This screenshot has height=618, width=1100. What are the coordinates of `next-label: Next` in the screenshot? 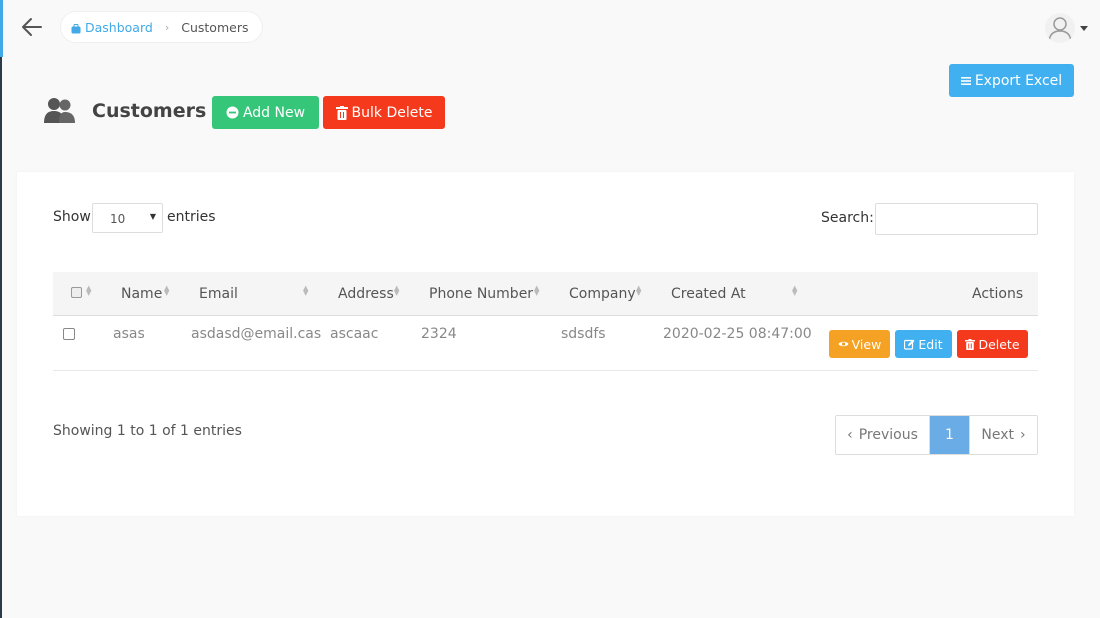 It's located at (997, 435).